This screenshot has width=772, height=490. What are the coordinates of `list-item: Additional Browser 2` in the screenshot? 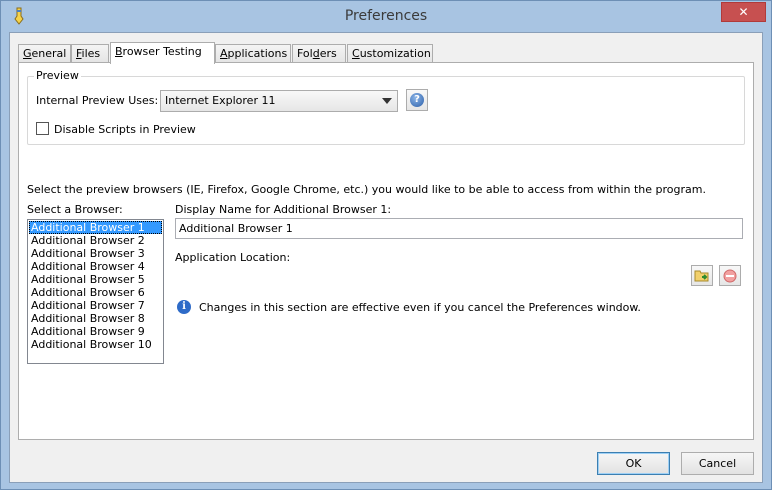 It's located at (95, 240).